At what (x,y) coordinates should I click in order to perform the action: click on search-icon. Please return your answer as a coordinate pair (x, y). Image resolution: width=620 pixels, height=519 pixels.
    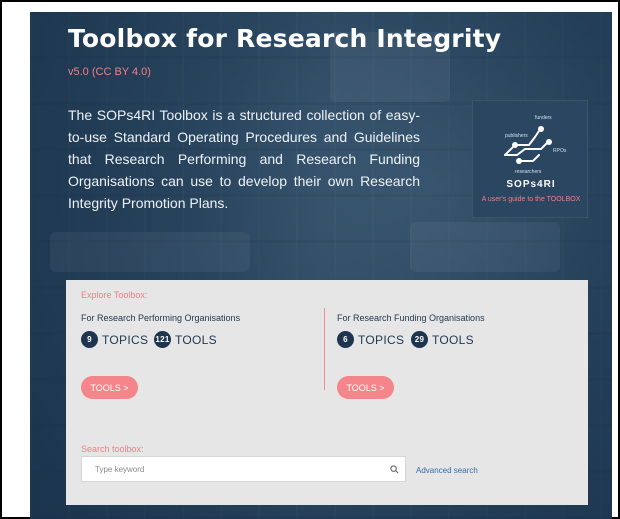
    Looking at the image, I should click on (394, 469).